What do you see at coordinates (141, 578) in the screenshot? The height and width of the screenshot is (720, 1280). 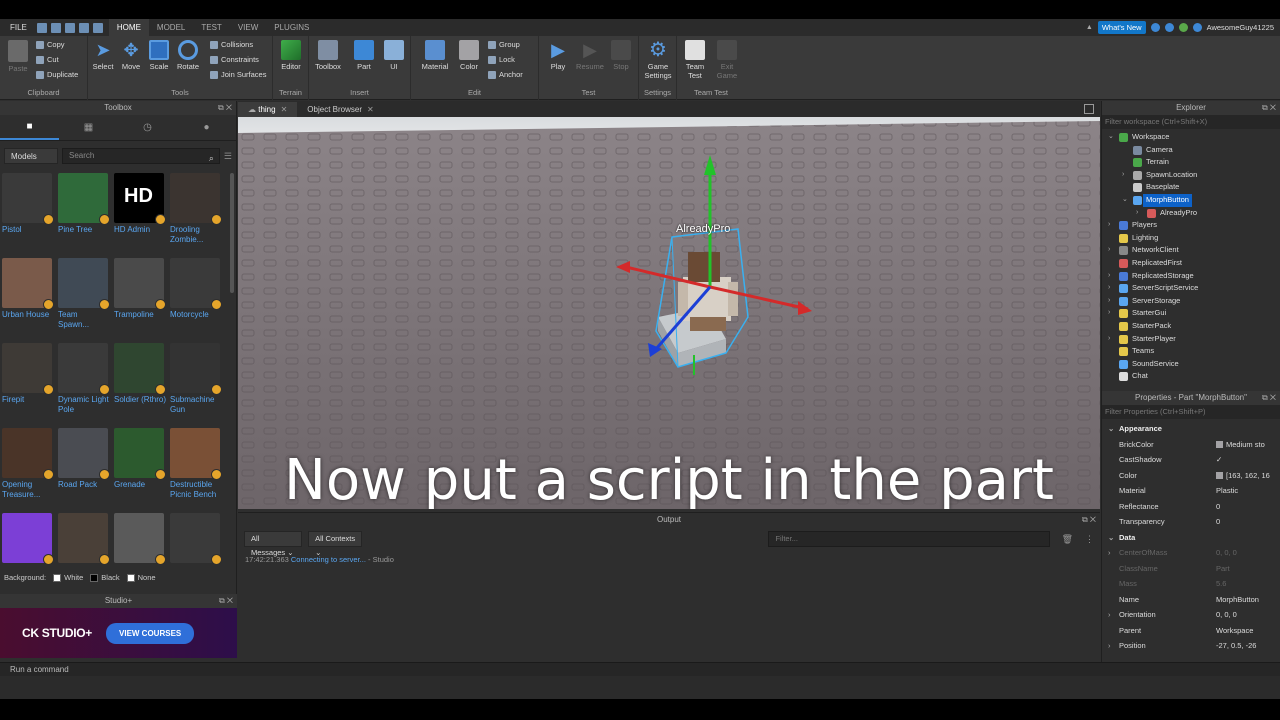 I see `bg-none-option: None` at bounding box center [141, 578].